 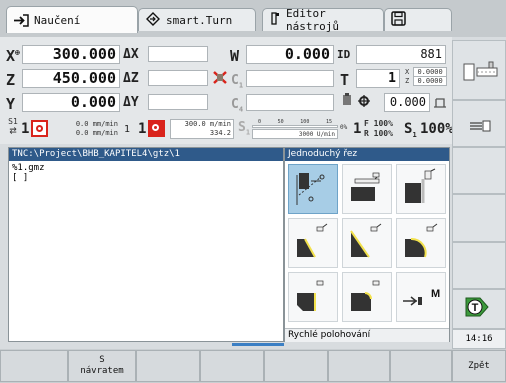 I want to click on tab-bar: Naučení smart.Turn Editor nástrojů, so click(x=253, y=18).